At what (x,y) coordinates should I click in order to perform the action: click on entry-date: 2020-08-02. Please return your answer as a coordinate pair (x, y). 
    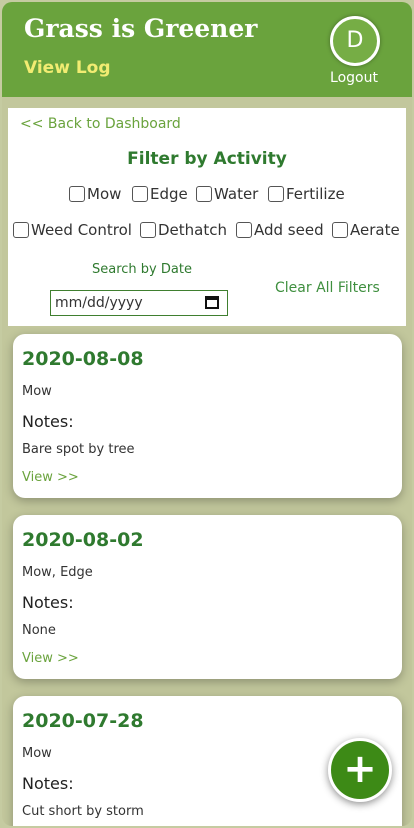
    Looking at the image, I should click on (83, 540).